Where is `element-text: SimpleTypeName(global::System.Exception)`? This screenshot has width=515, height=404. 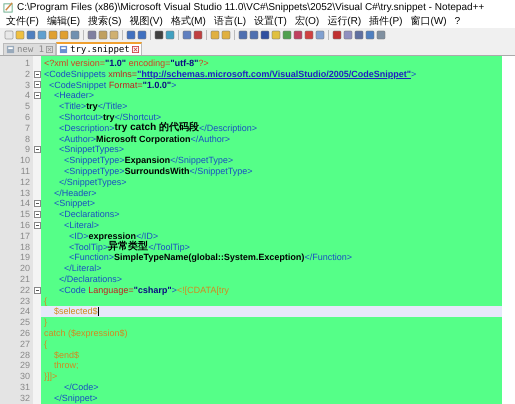
element-text: SimpleTypeName(global::System.Exception) is located at coordinates (209, 258).